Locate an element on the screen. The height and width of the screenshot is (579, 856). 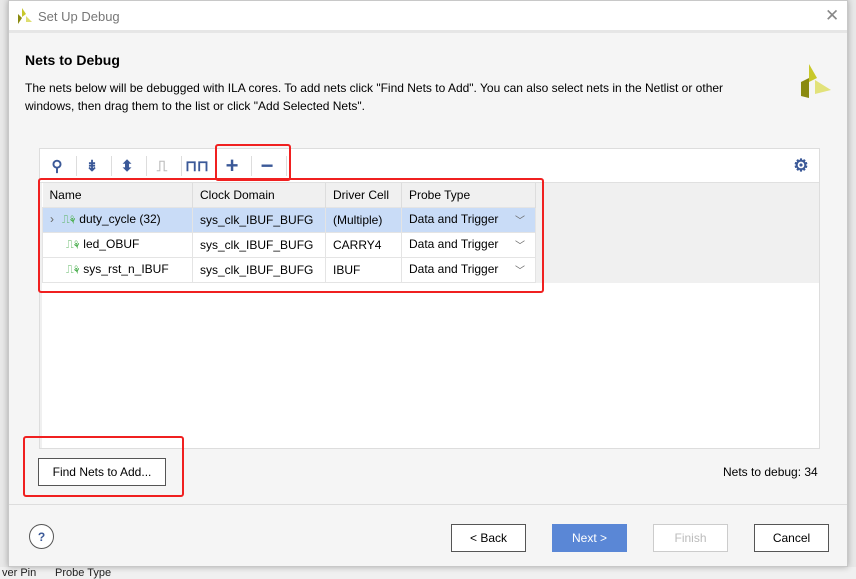
back-button: < Back is located at coordinates (488, 538).